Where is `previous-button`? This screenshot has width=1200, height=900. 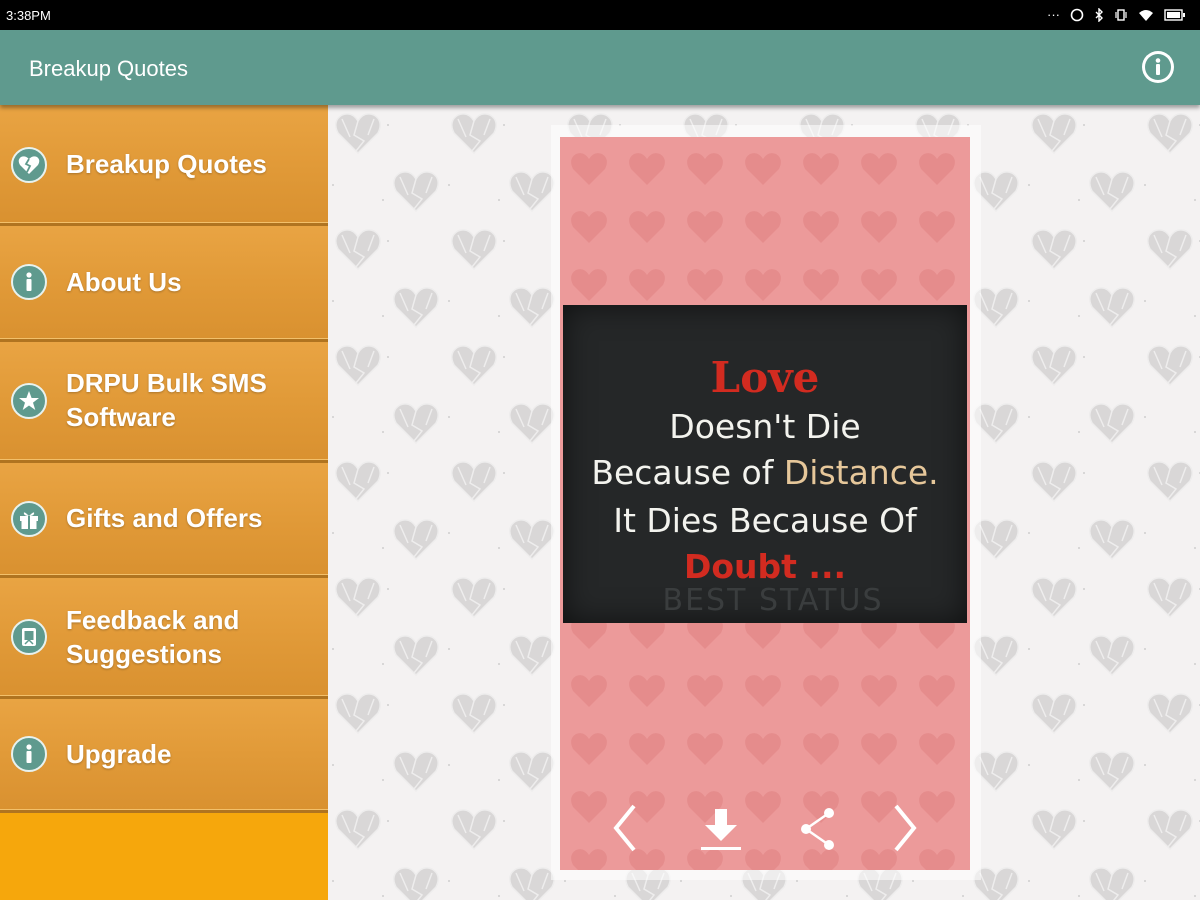 previous-button is located at coordinates (625, 828).